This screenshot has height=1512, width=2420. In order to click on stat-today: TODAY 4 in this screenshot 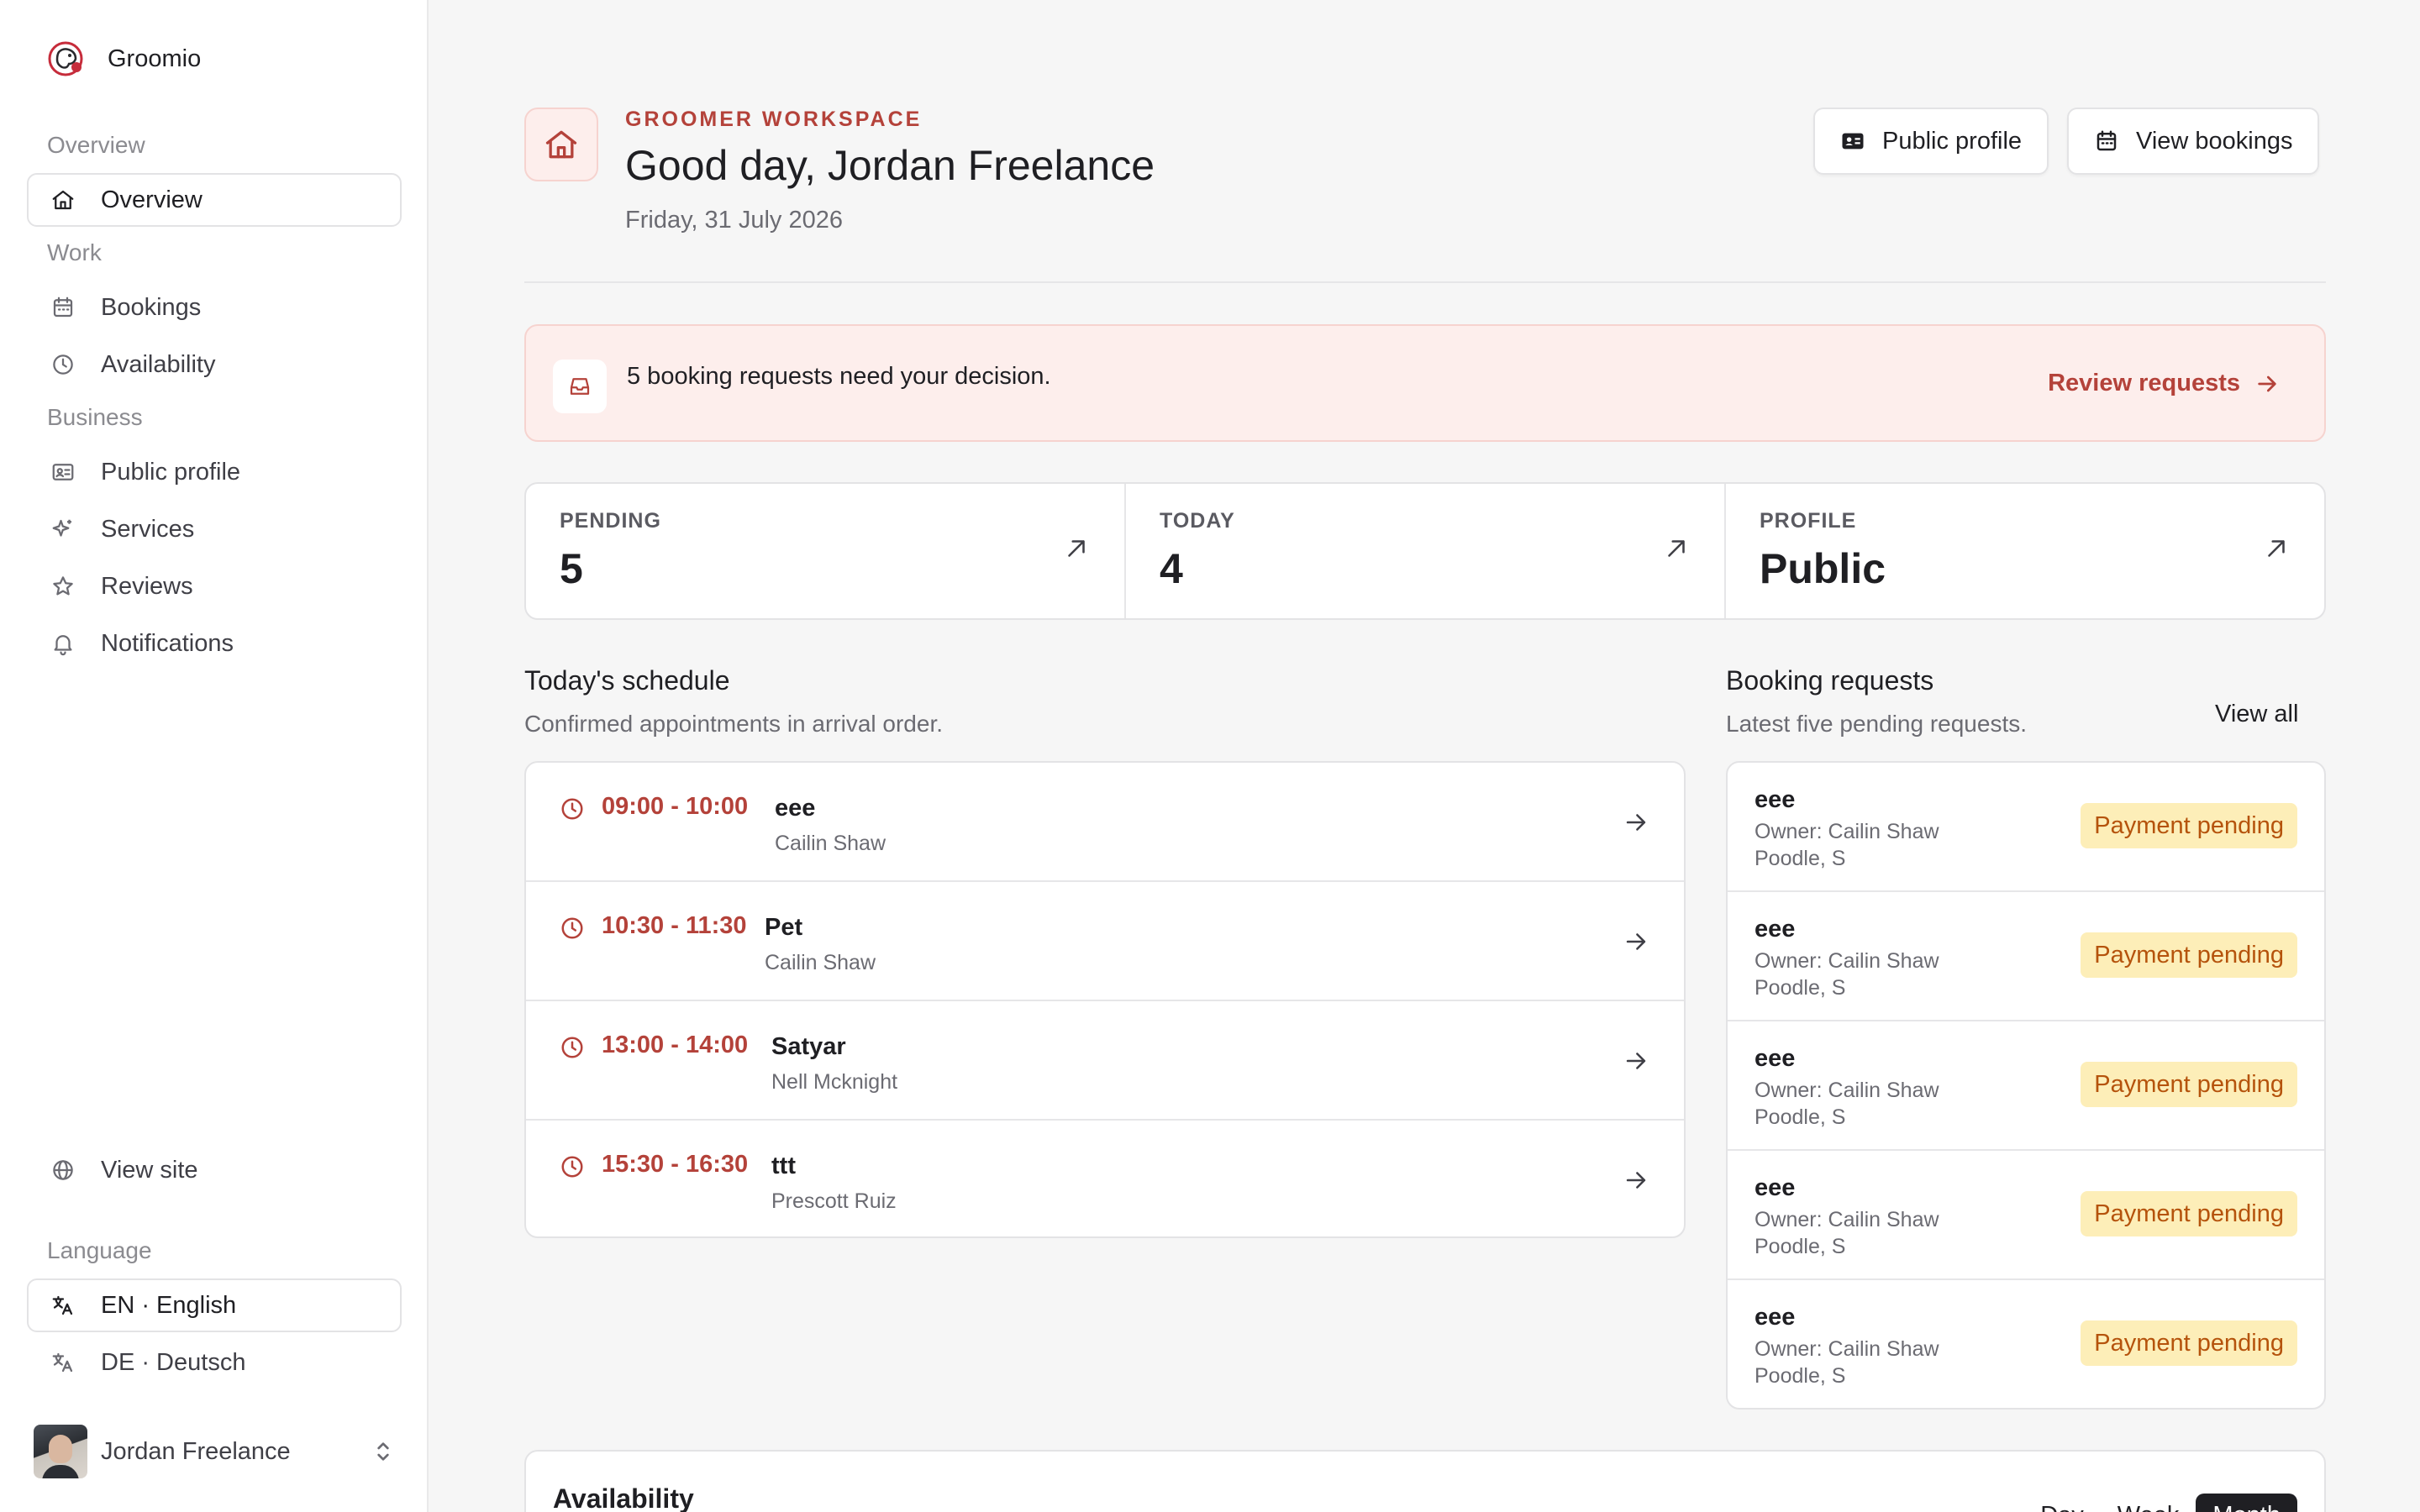, I will do `click(1426, 551)`.